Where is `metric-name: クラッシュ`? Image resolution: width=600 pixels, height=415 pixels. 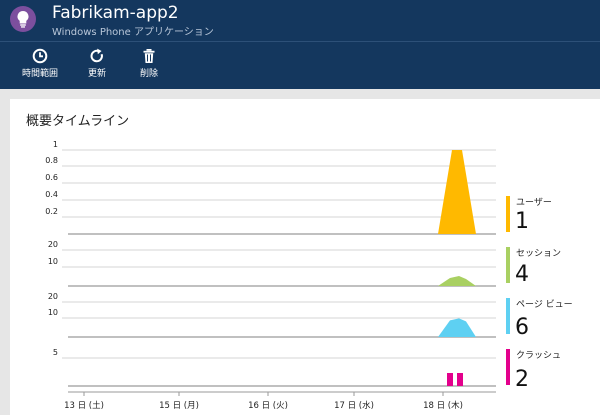 metric-name: クラッシュ is located at coordinates (538, 355).